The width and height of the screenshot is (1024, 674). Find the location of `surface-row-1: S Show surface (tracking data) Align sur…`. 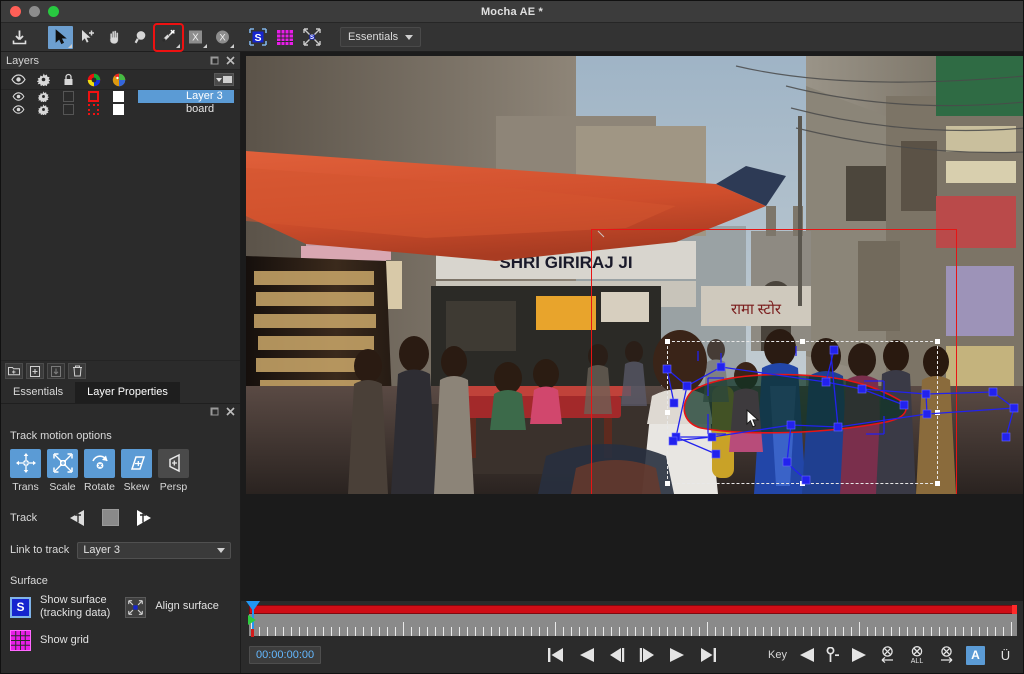

surface-row-1: S Show surface (tracking data) Align sur… is located at coordinates (120, 608).